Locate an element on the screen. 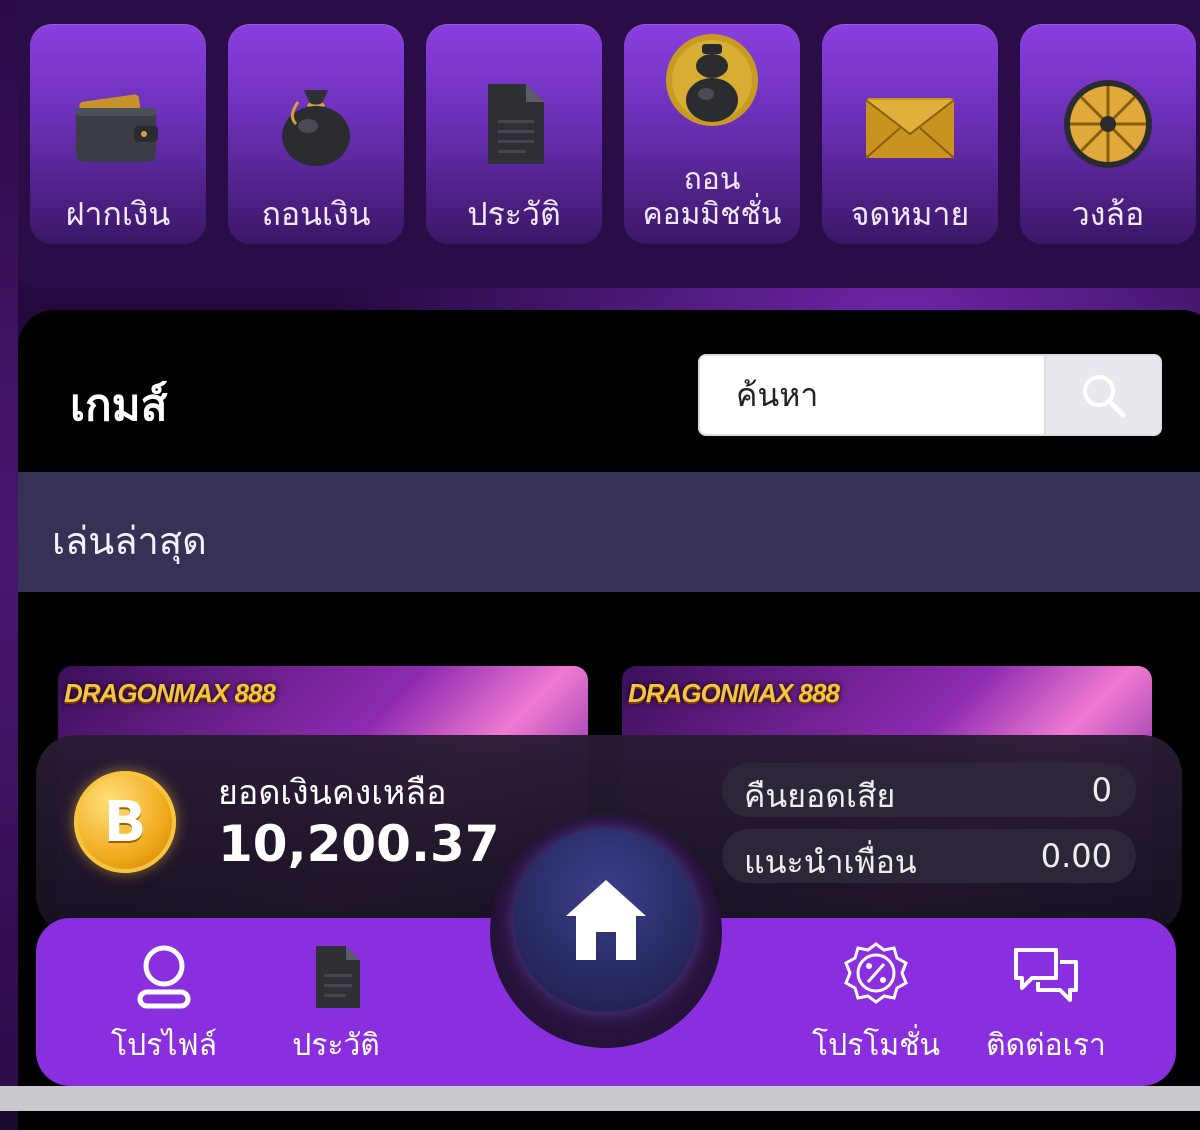 The image size is (1200, 1130). search-box is located at coordinates (930, 395).